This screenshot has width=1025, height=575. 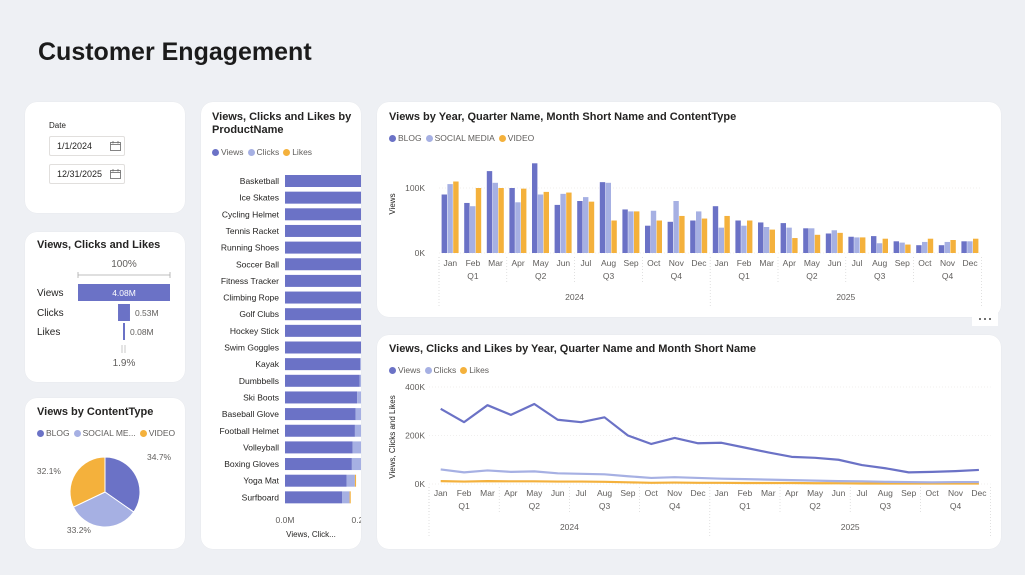 What do you see at coordinates (415, 436) in the screenshot?
I see `line-y-tick: 200K` at bounding box center [415, 436].